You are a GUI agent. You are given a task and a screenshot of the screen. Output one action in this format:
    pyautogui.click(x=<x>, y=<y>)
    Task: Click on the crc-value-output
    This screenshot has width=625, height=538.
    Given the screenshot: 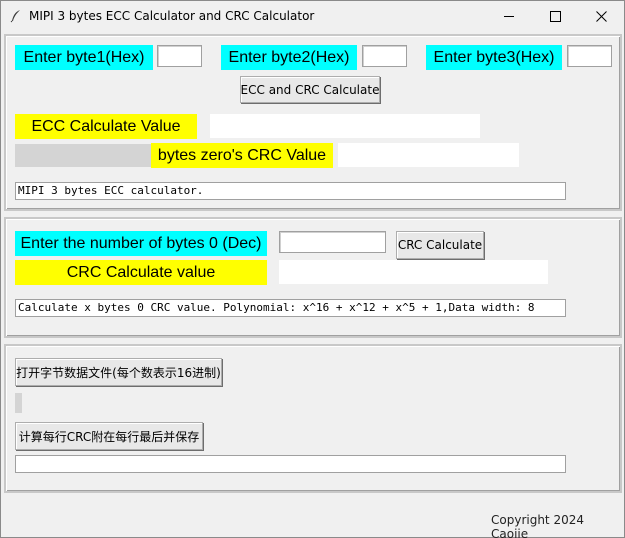 What is the action you would take?
    pyautogui.click(x=413, y=272)
    